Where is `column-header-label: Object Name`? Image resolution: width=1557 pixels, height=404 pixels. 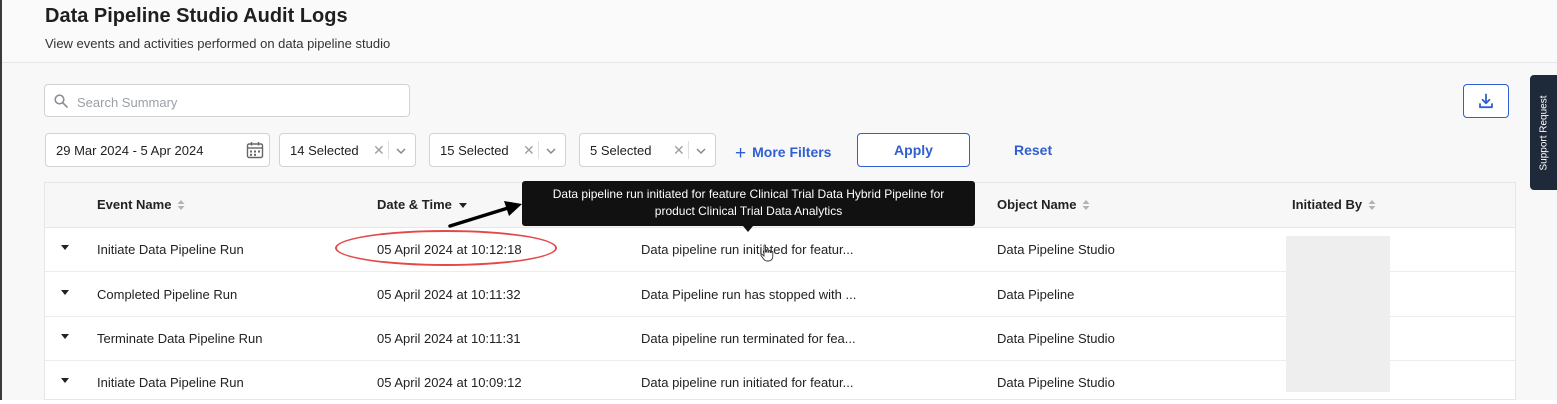 column-header-label: Object Name is located at coordinates (1037, 204).